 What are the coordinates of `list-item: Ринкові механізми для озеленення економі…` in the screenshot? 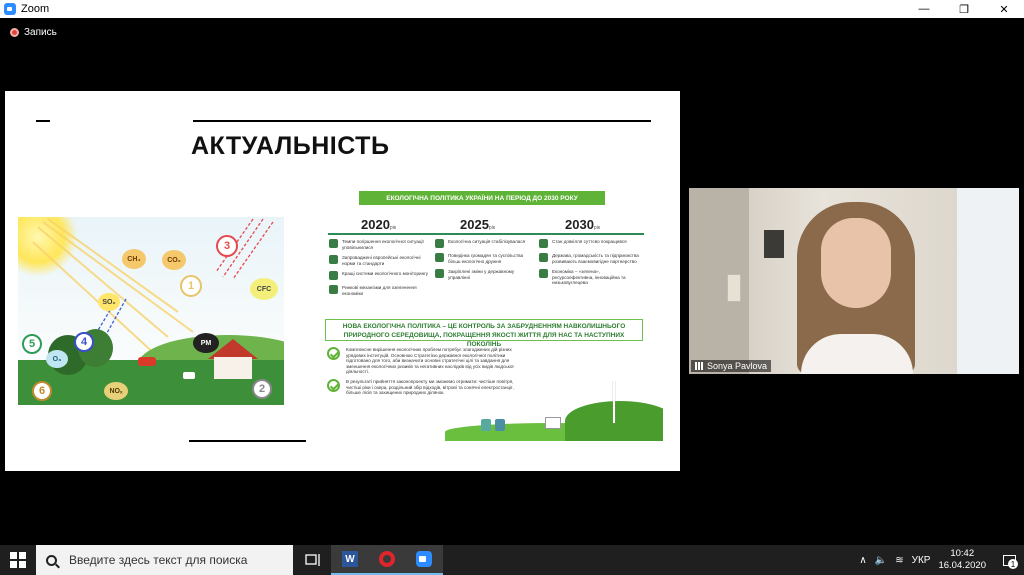 It's located at (379, 290).